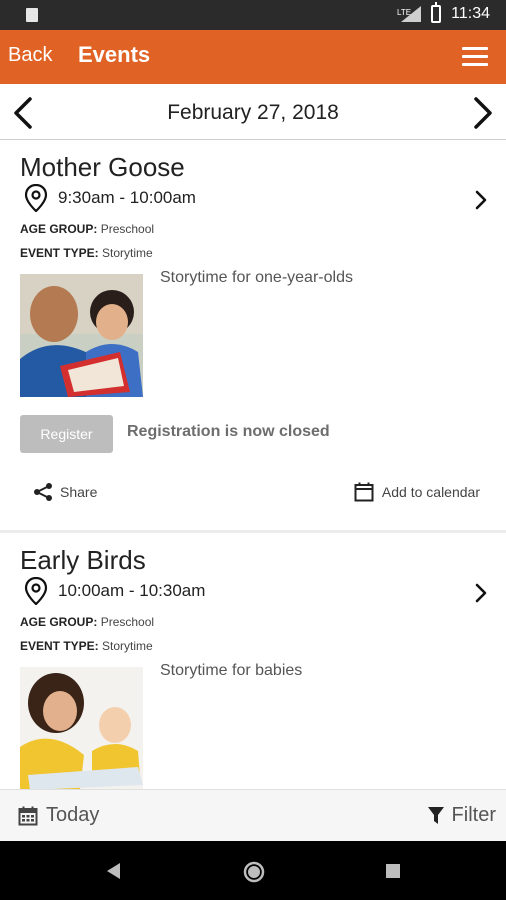  What do you see at coordinates (102, 167) in the screenshot?
I see `event-title: Mother Goose` at bounding box center [102, 167].